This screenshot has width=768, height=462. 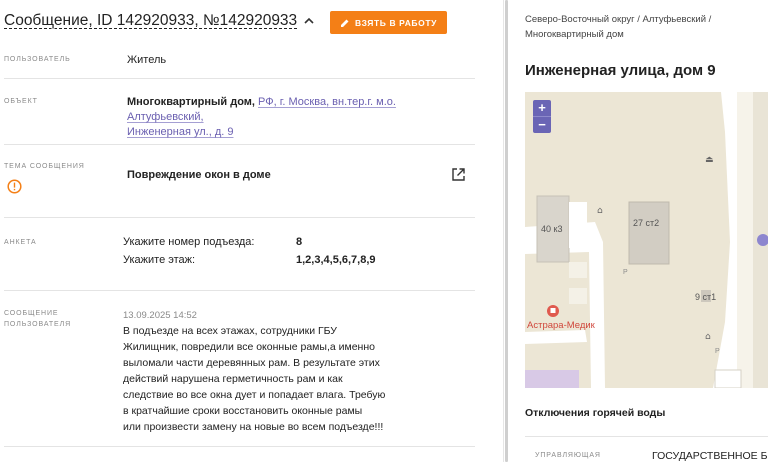 What do you see at coordinates (542, 125) in the screenshot?
I see `zoom-out-button: −` at bounding box center [542, 125].